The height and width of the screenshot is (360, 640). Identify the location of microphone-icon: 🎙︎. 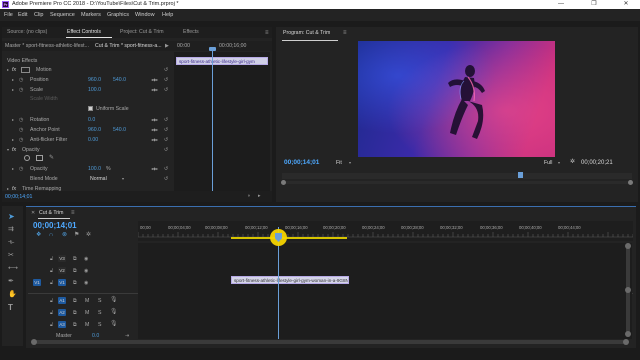
(114, 324).